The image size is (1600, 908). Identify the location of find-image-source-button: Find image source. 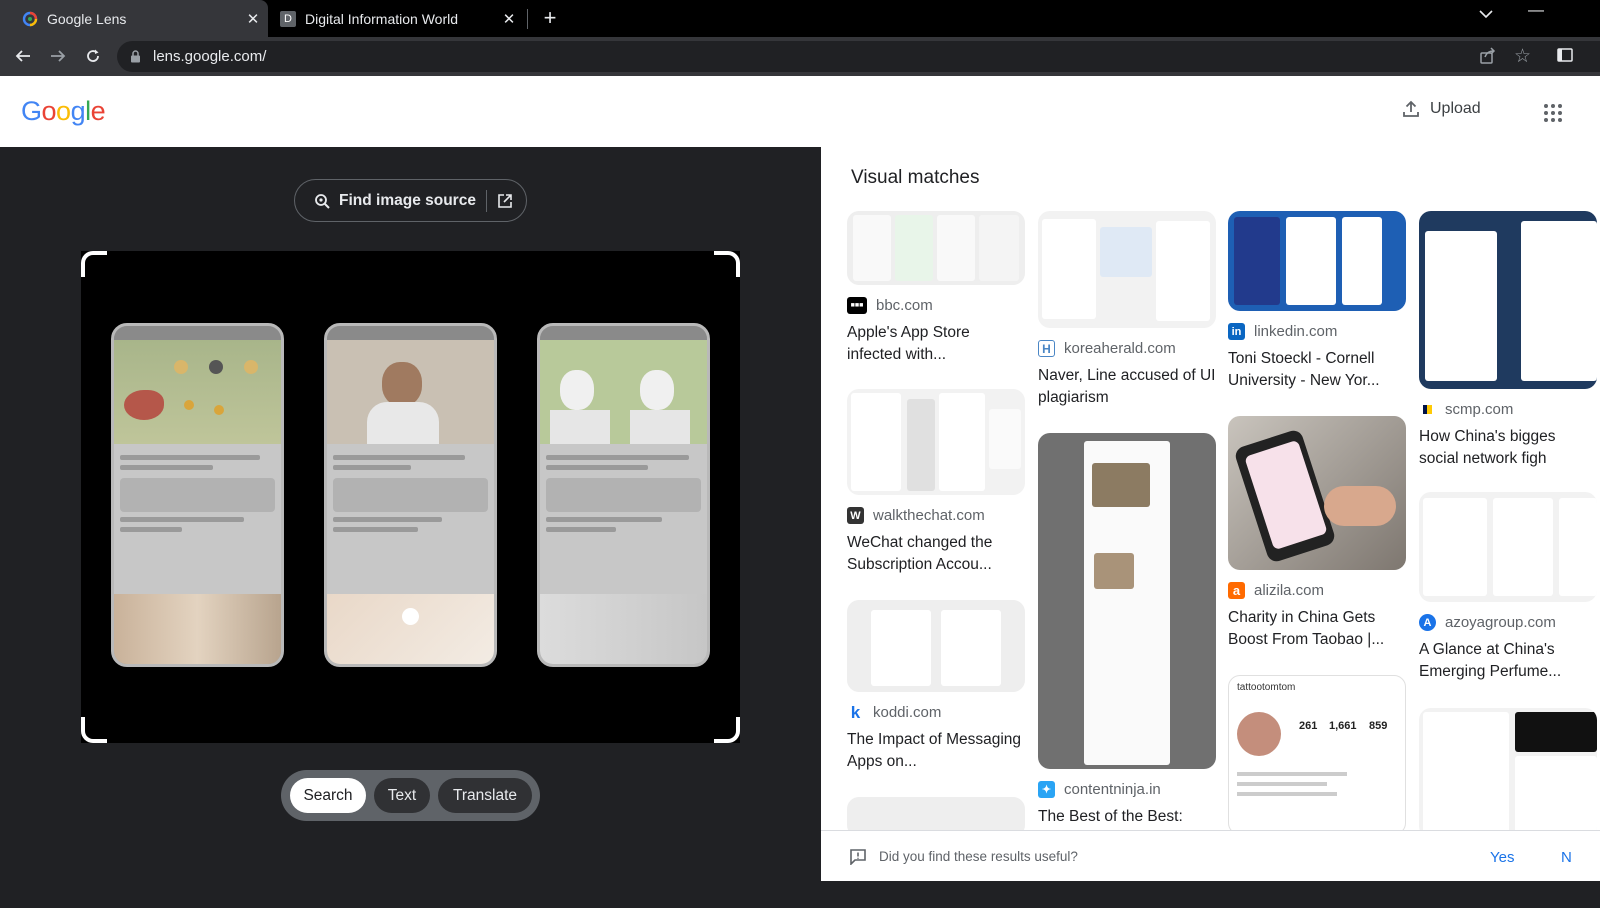
(410, 200).